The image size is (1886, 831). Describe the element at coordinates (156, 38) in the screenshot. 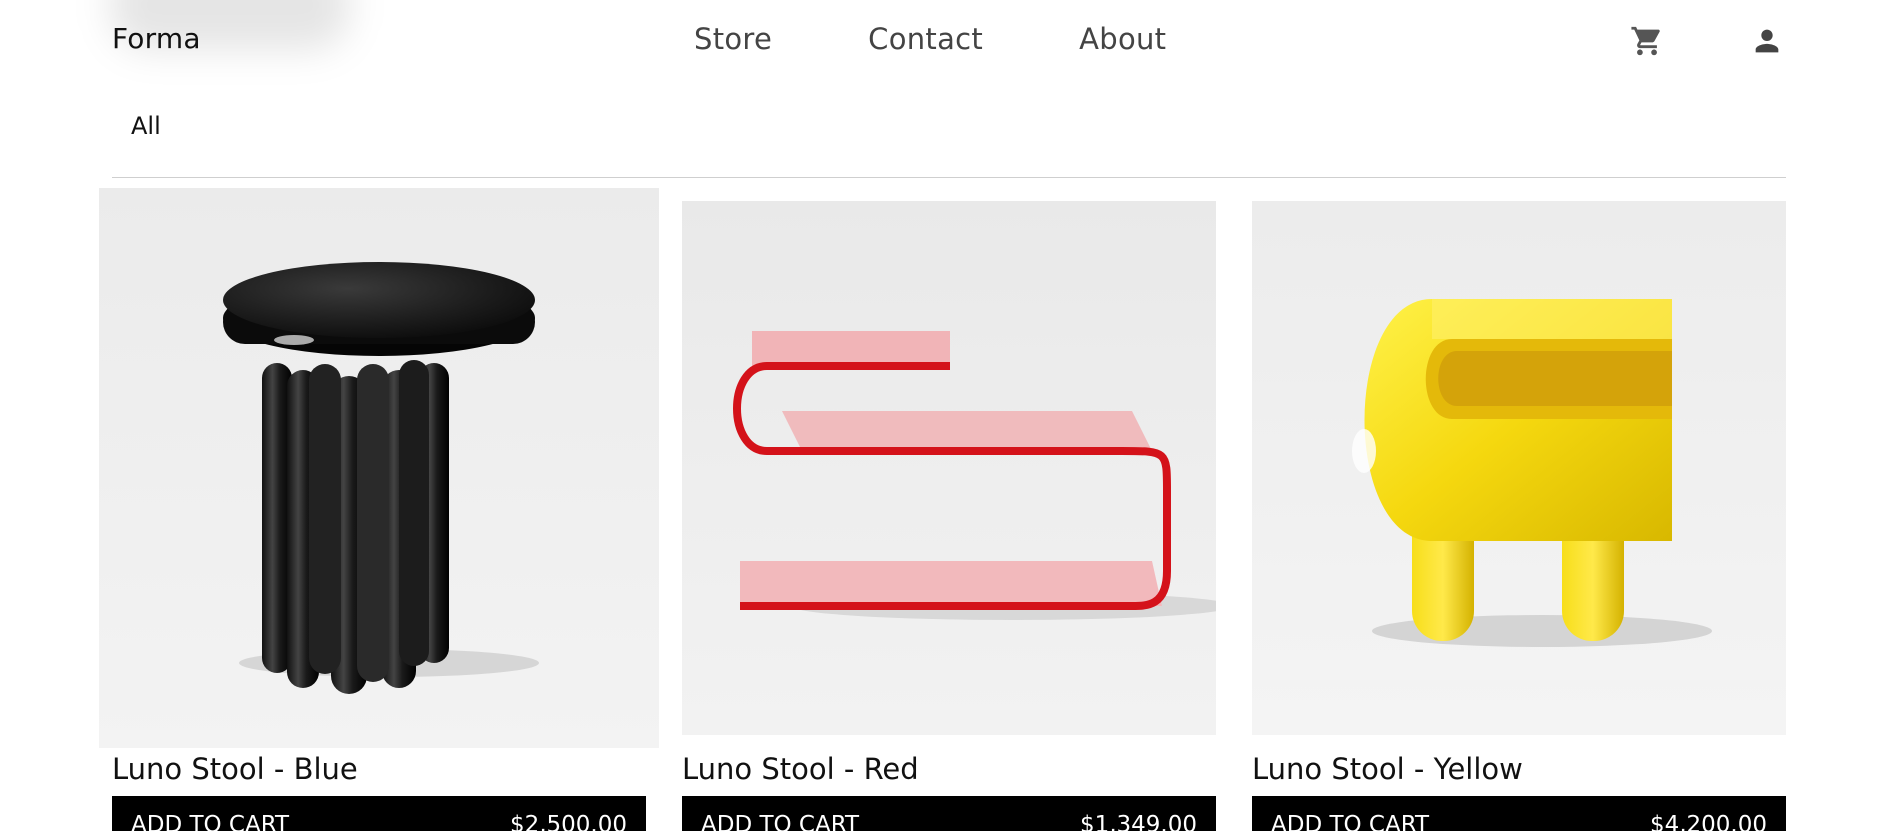

I see `brand-logo: Forma` at that location.